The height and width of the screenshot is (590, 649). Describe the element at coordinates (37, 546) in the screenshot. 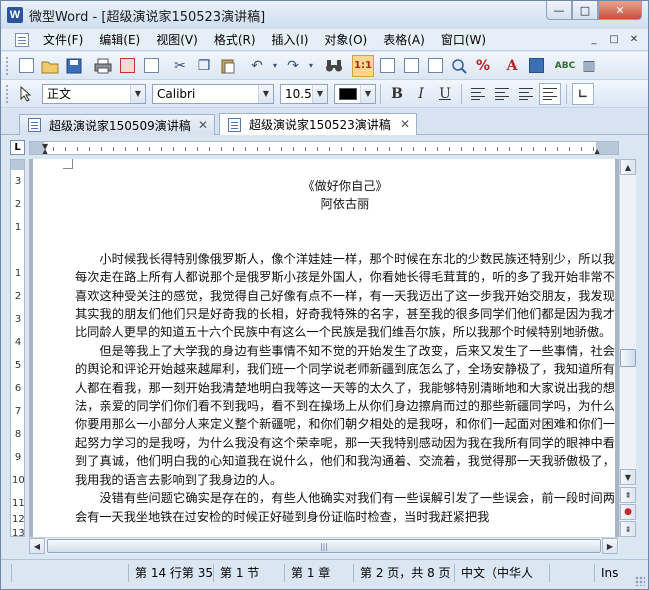

I see `scroll-left-button: ◀` at that location.